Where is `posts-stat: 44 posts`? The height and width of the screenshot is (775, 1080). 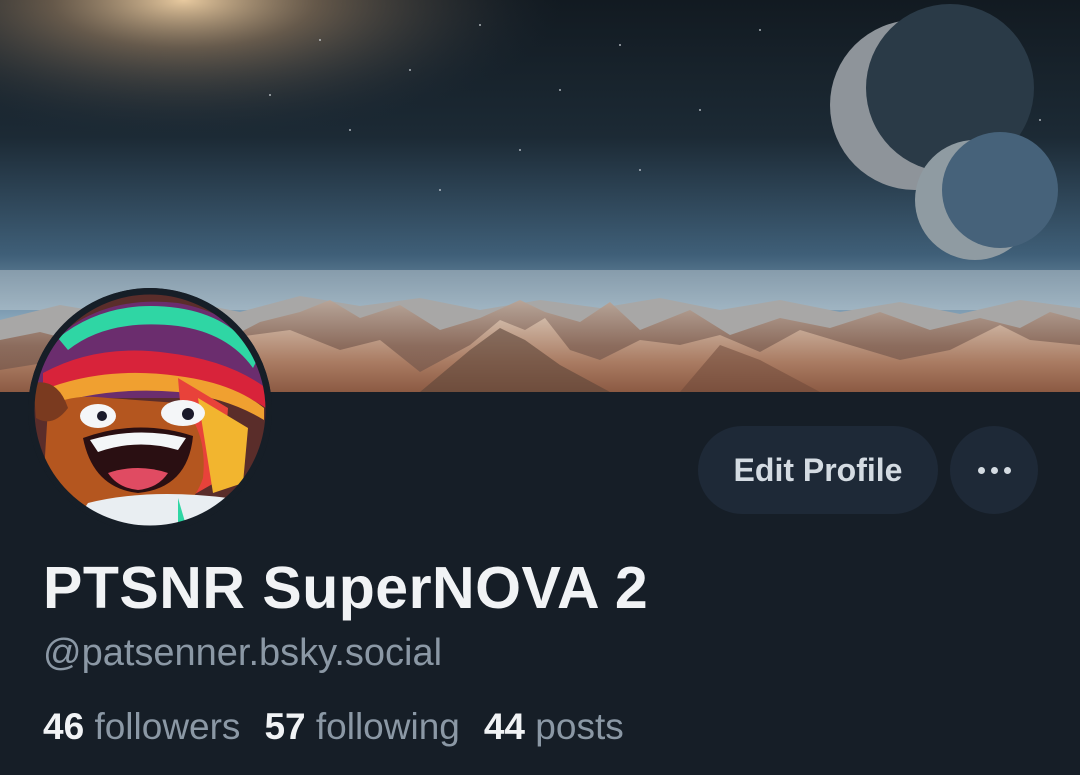 posts-stat: 44 posts is located at coordinates (554, 727).